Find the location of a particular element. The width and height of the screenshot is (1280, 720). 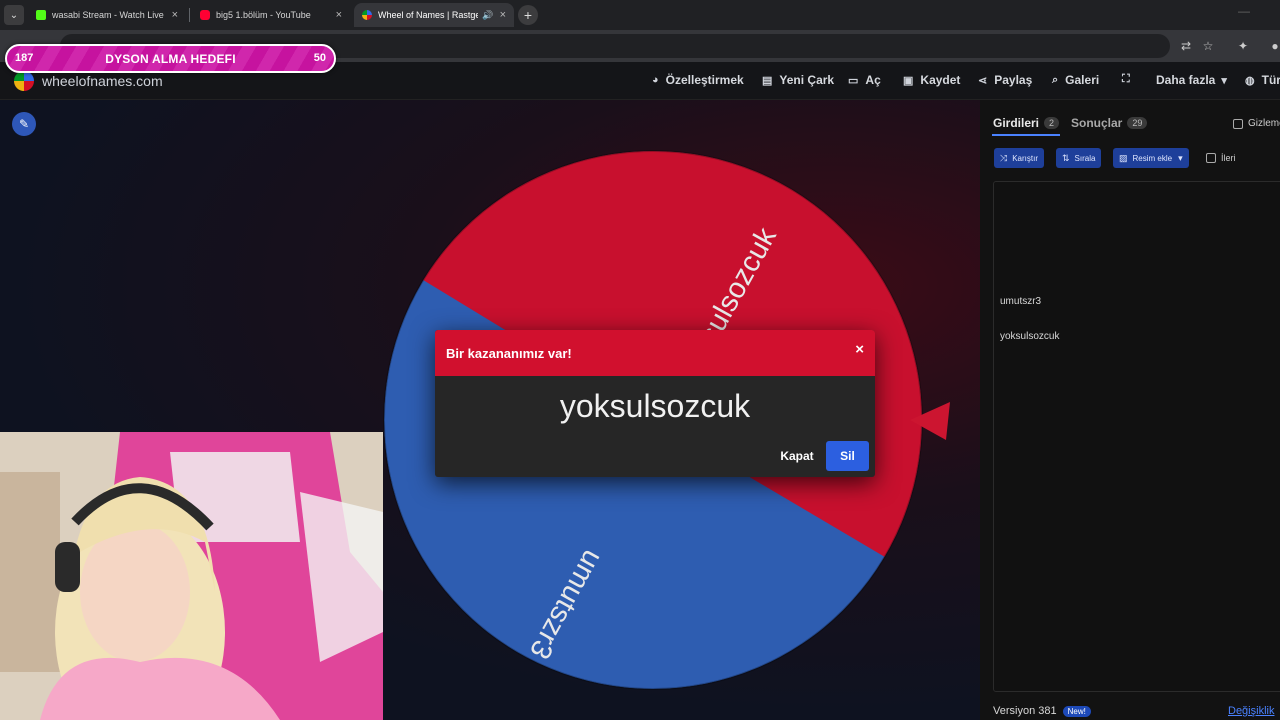

version-label: Versiyon 381 is located at coordinates (1025, 711).